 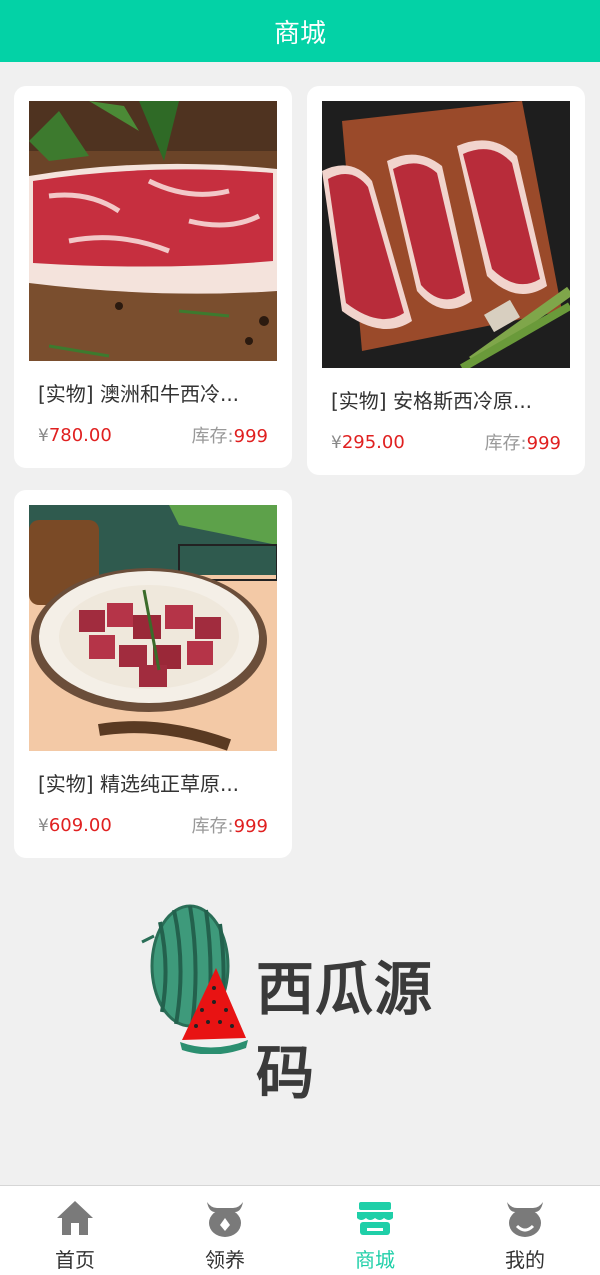 I want to click on tab-profile: 我的, so click(x=525, y=1230).